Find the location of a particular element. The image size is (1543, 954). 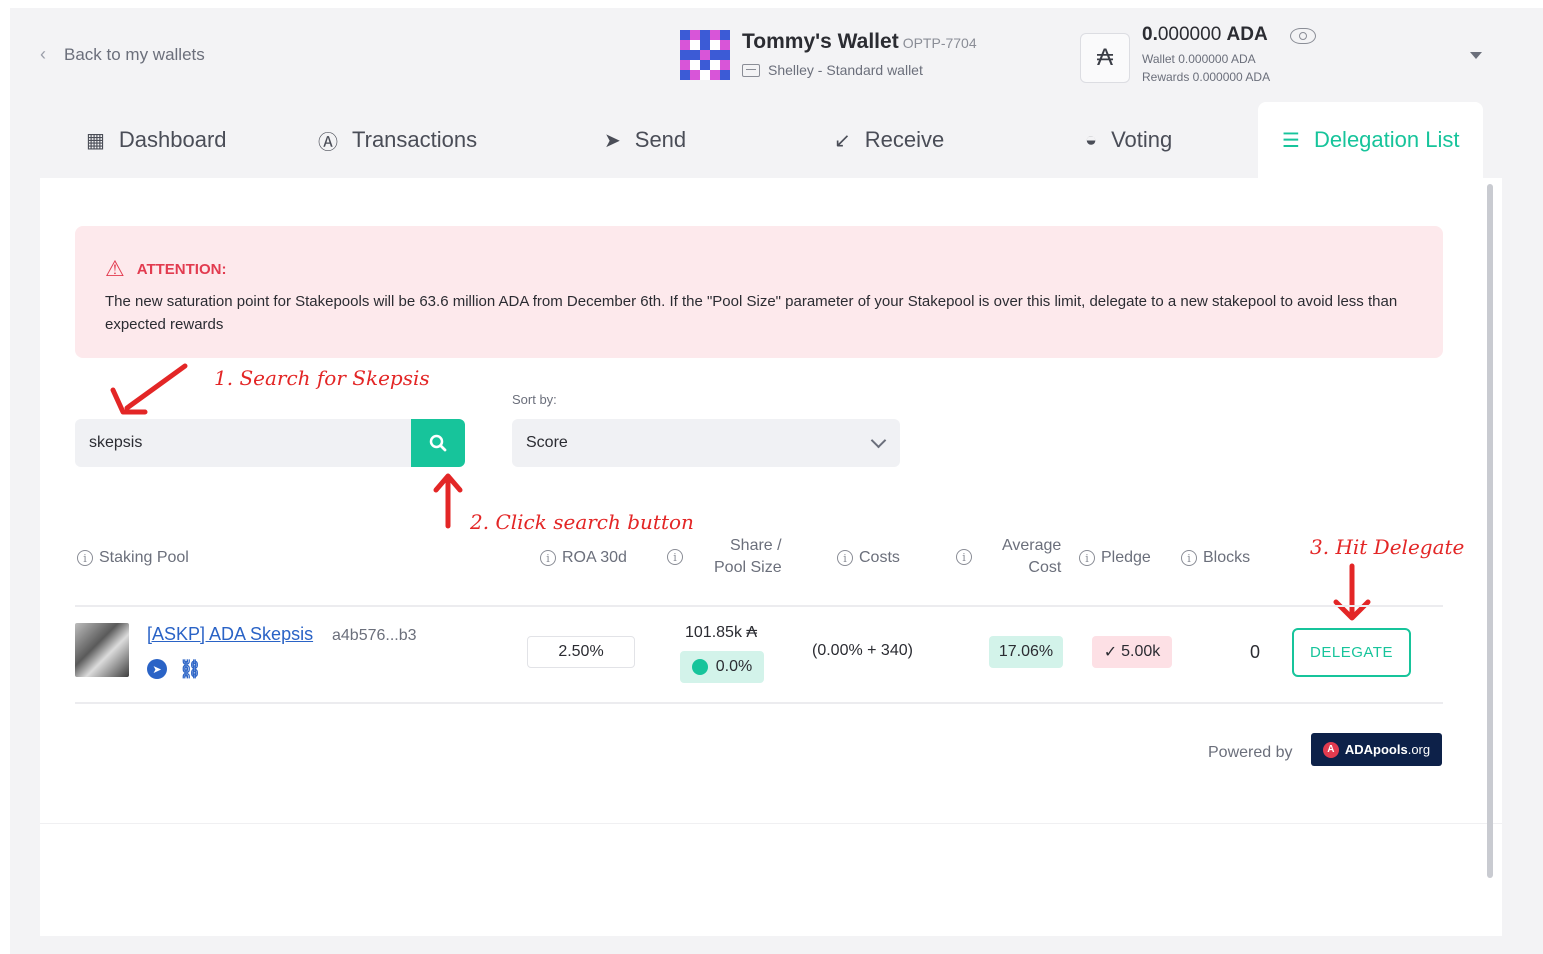

pool-hash: a4b576...b3 is located at coordinates (374, 635).